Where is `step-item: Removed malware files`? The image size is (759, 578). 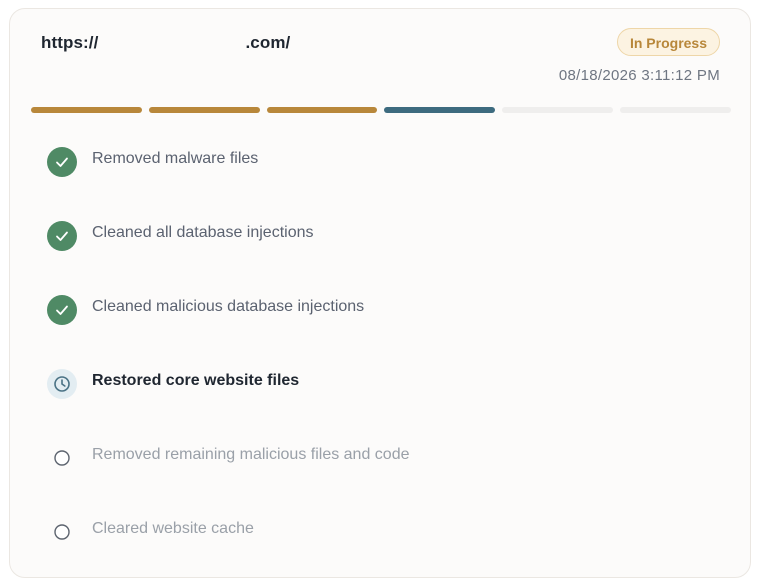
step-item: Removed malware files is located at coordinates (387, 161).